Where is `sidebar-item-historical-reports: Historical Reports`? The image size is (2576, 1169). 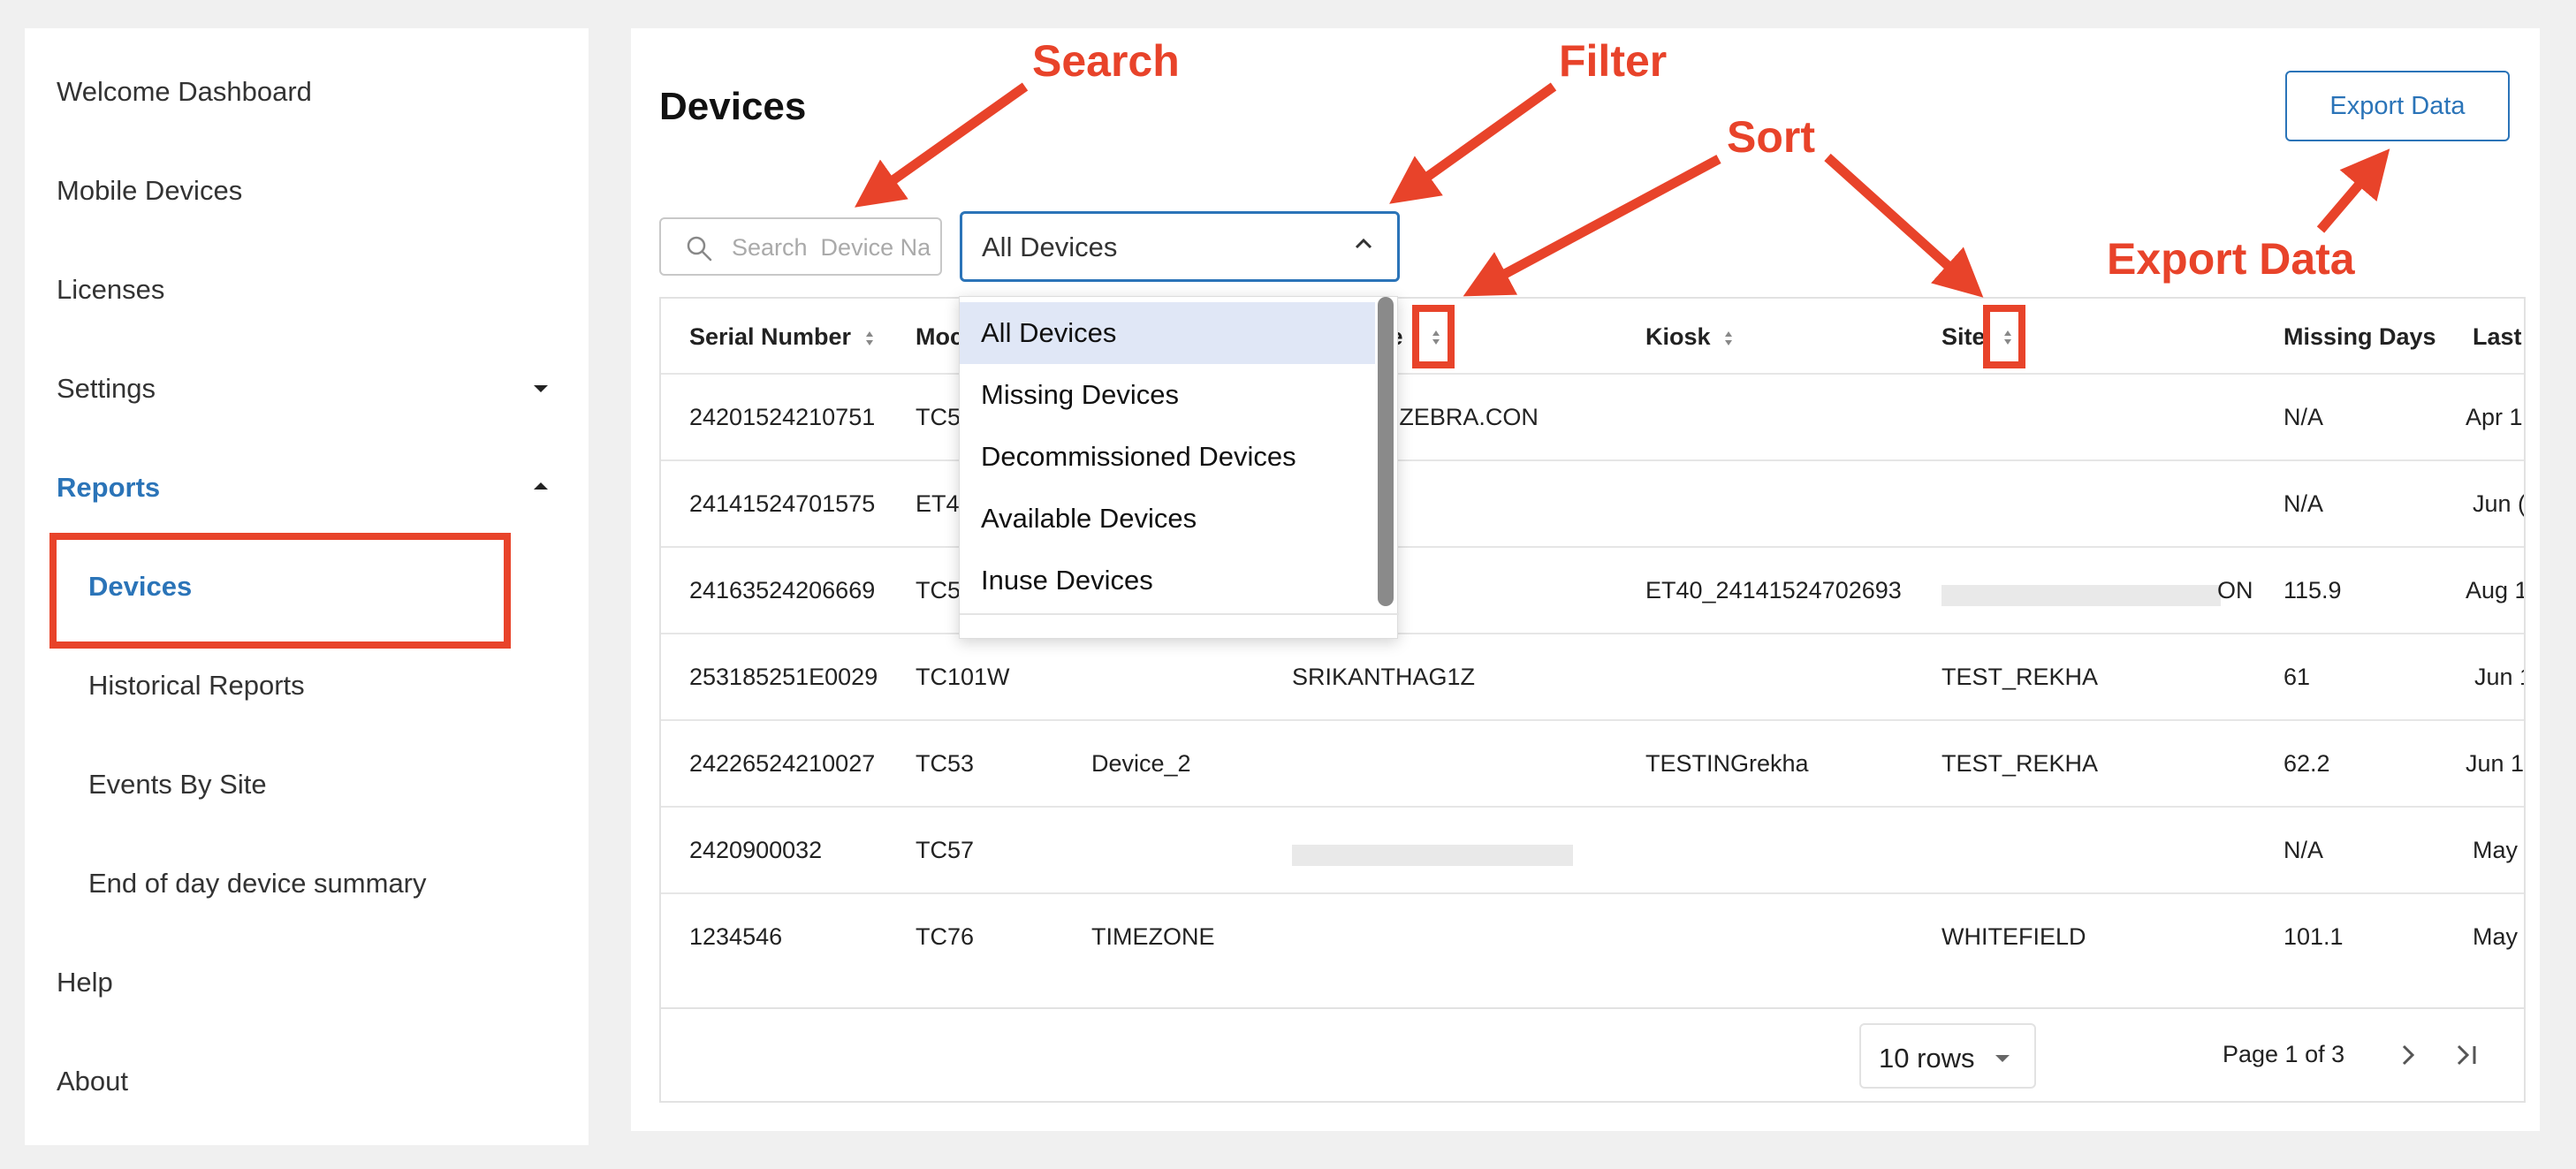 sidebar-item-historical-reports: Historical Reports is located at coordinates (196, 686).